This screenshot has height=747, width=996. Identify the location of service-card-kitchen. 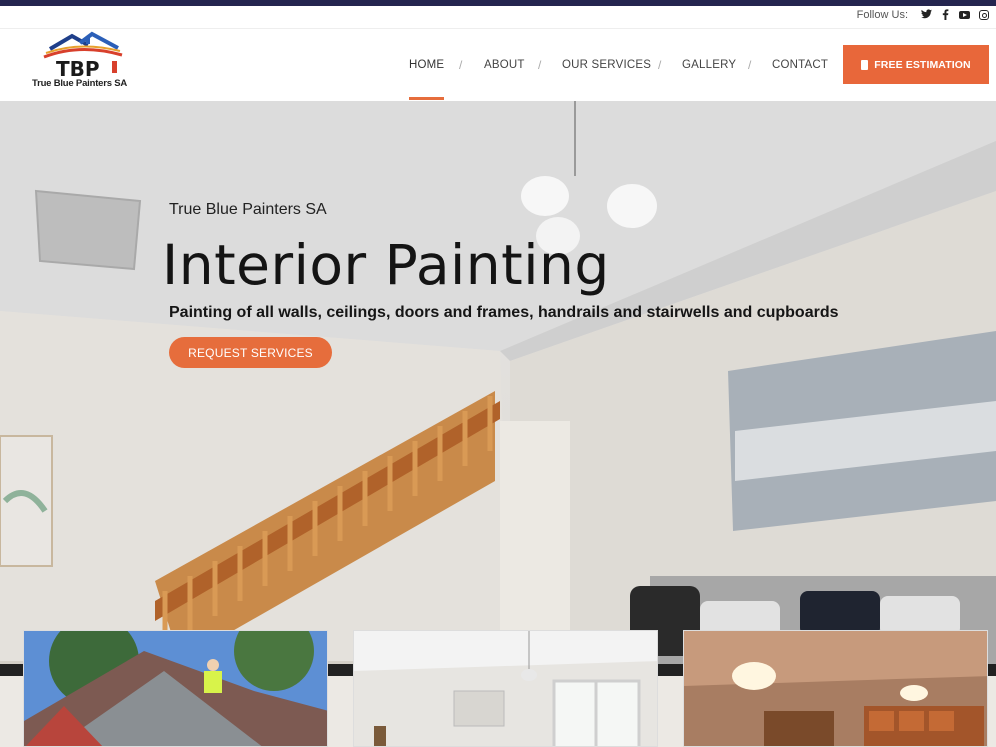
(835, 688).